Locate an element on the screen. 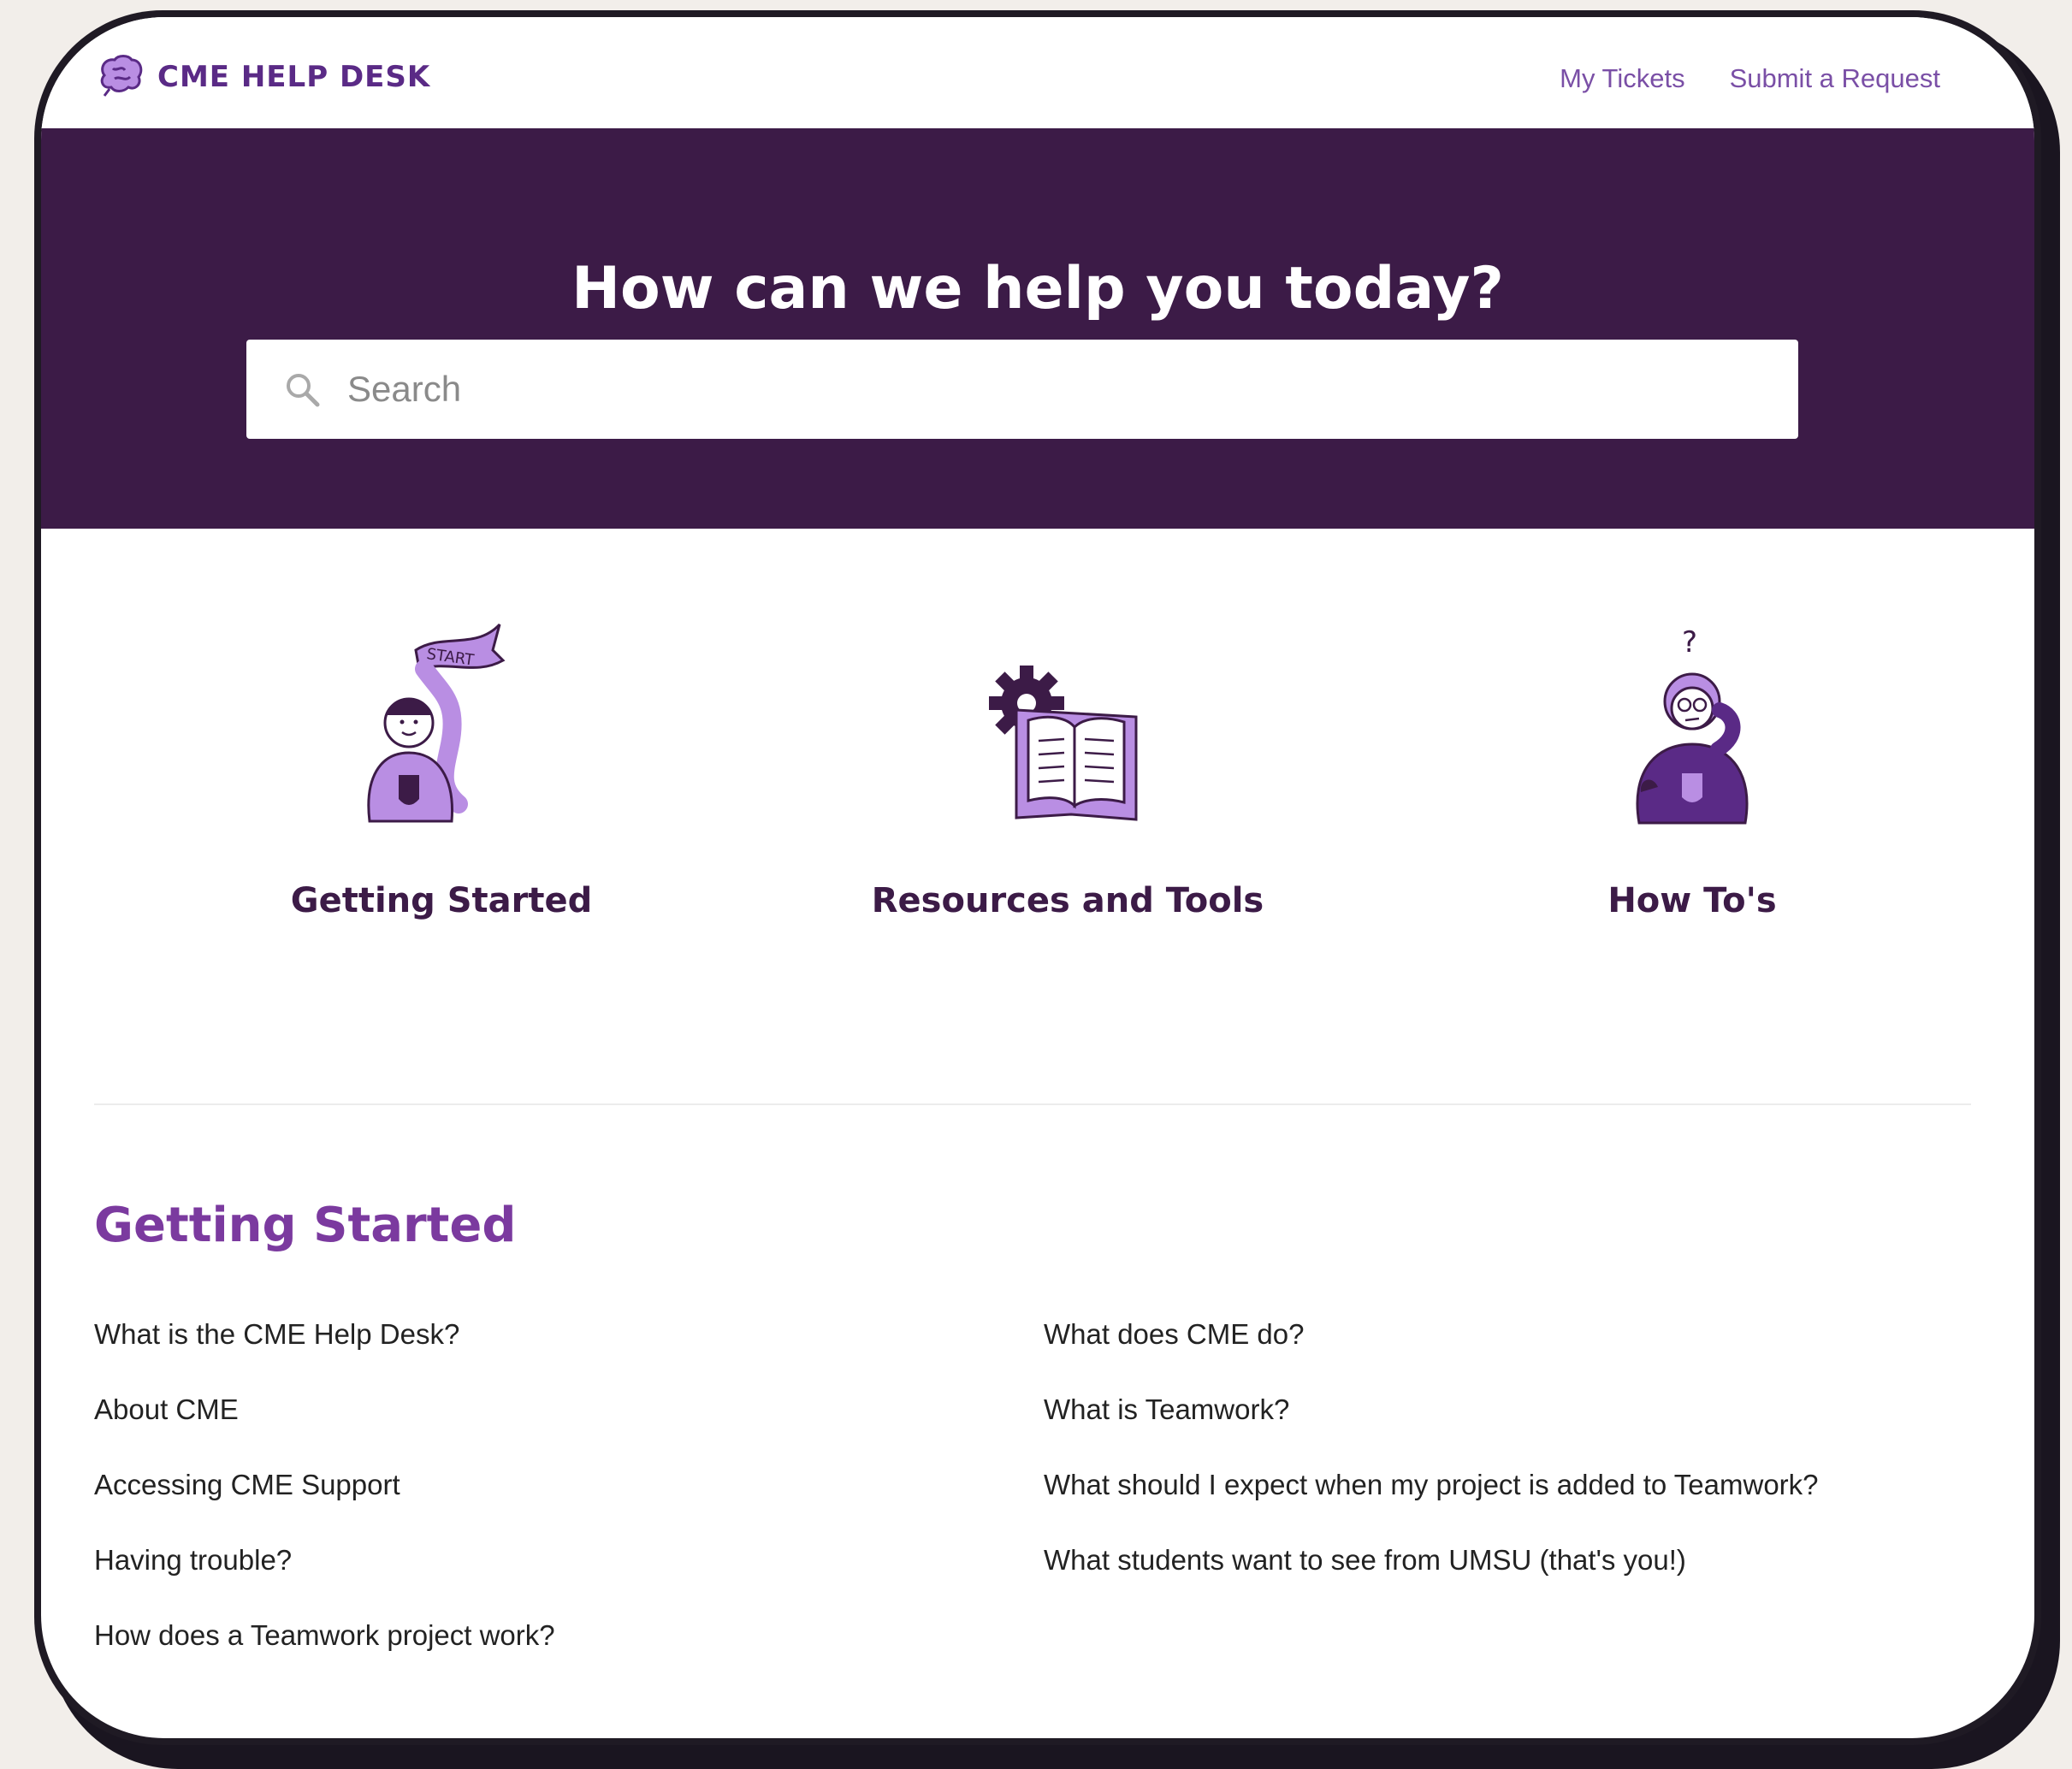 The width and height of the screenshot is (2072, 1769). article-link: Accessing CME Support is located at coordinates (324, 1505).